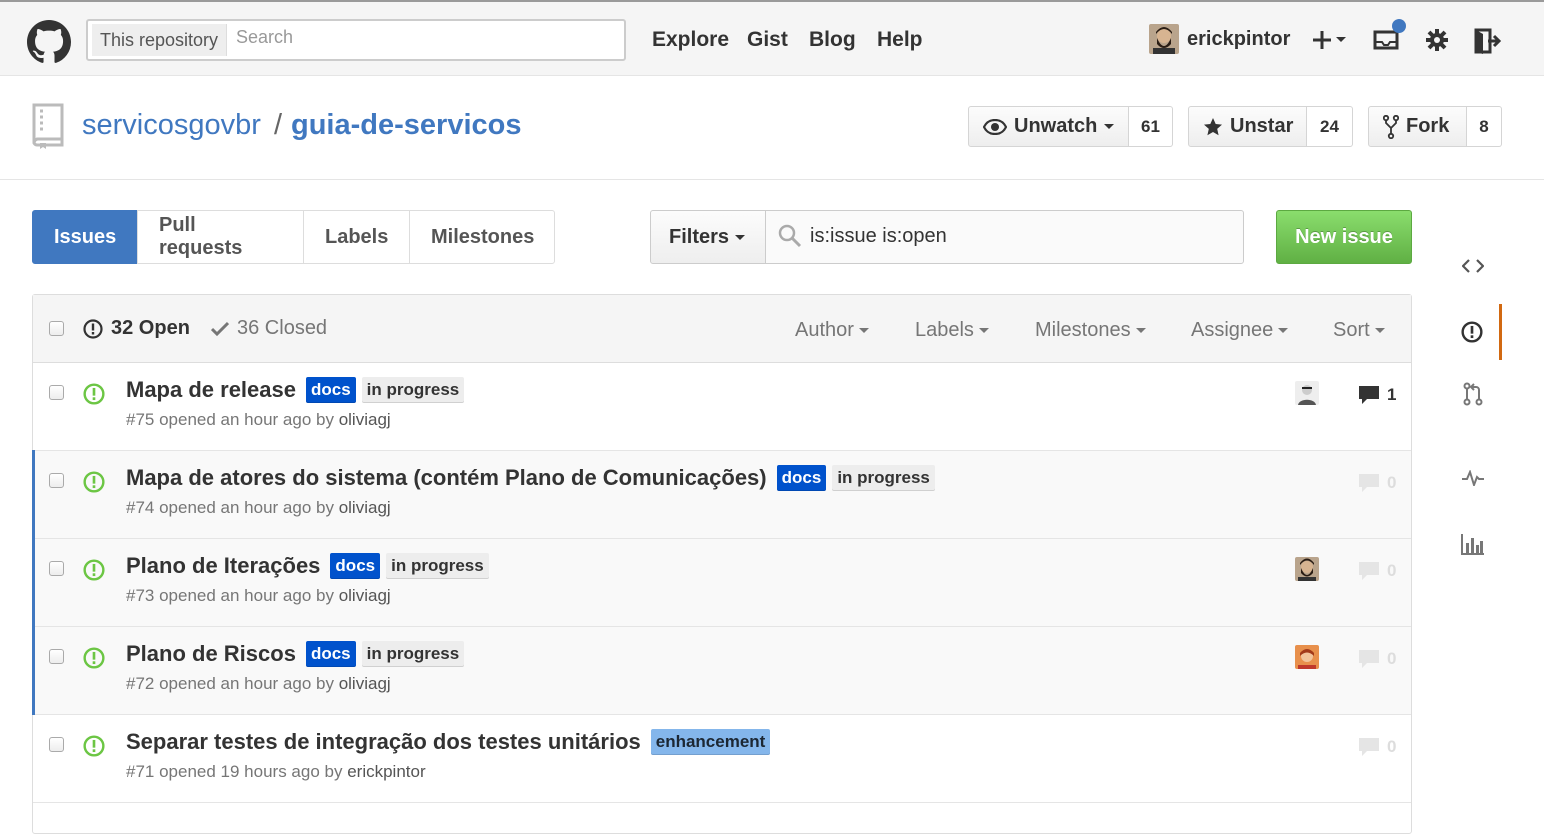  Describe the element at coordinates (1359, 330) in the screenshot. I see `sort-dropdown: Sort` at that location.